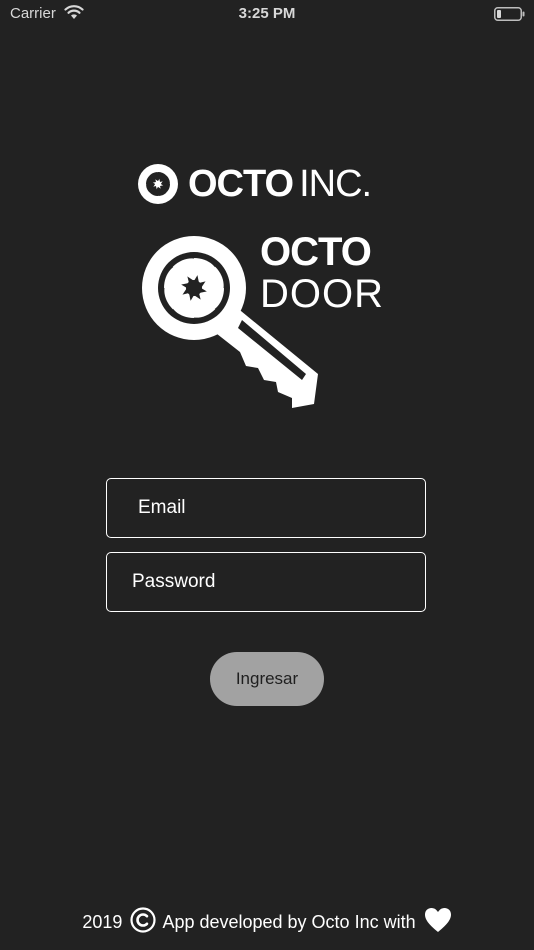 The image size is (534, 950). Describe the element at coordinates (316, 252) in the screenshot. I see `app-name-line1: OCTO` at that location.